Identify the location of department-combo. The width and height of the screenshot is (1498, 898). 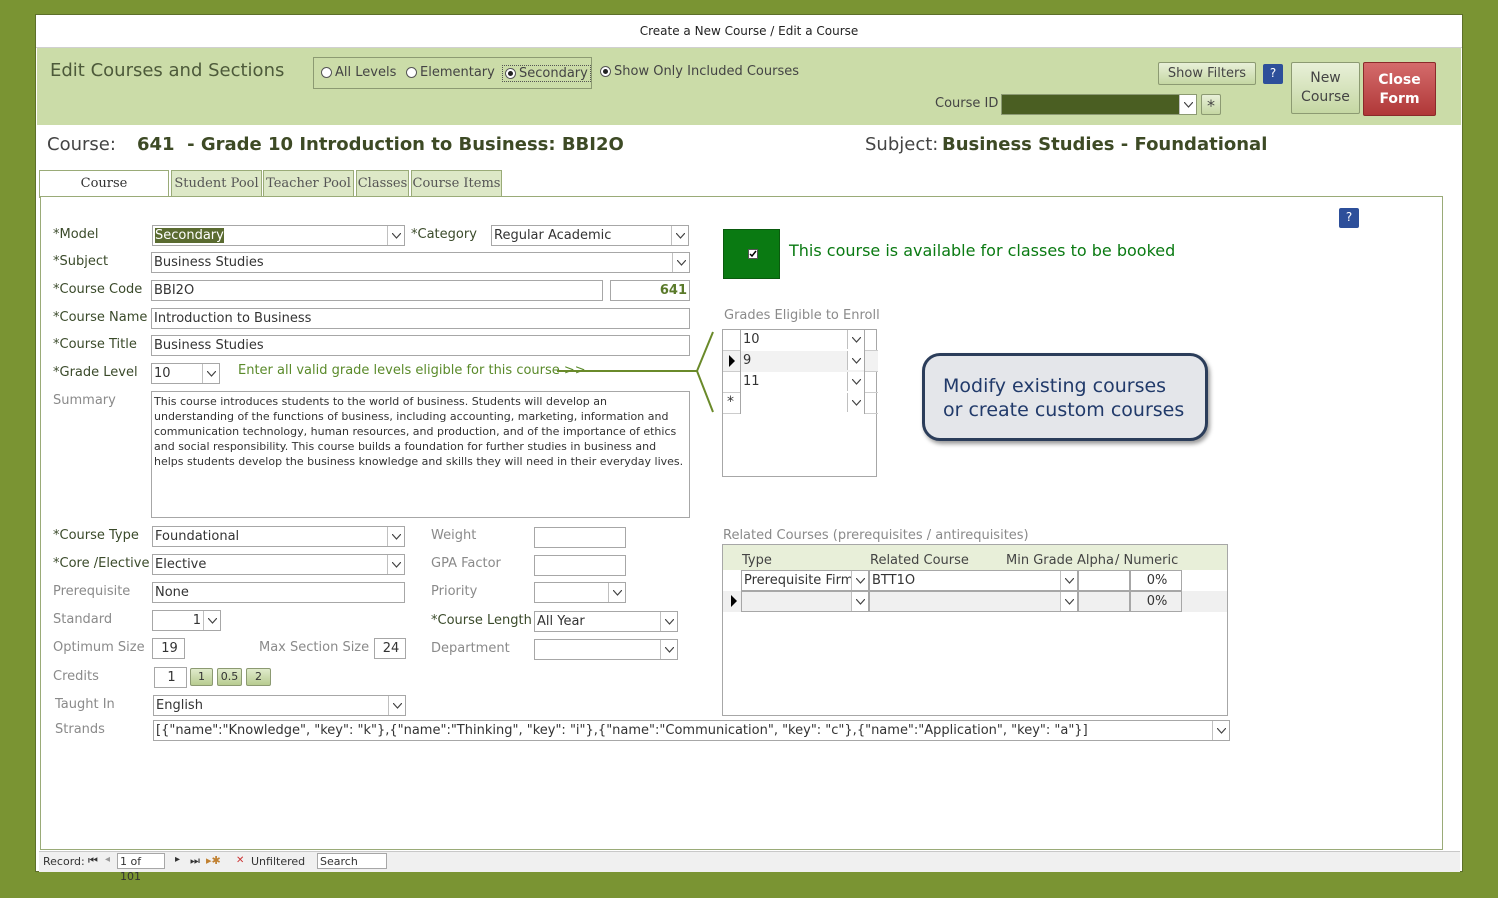
(606, 649).